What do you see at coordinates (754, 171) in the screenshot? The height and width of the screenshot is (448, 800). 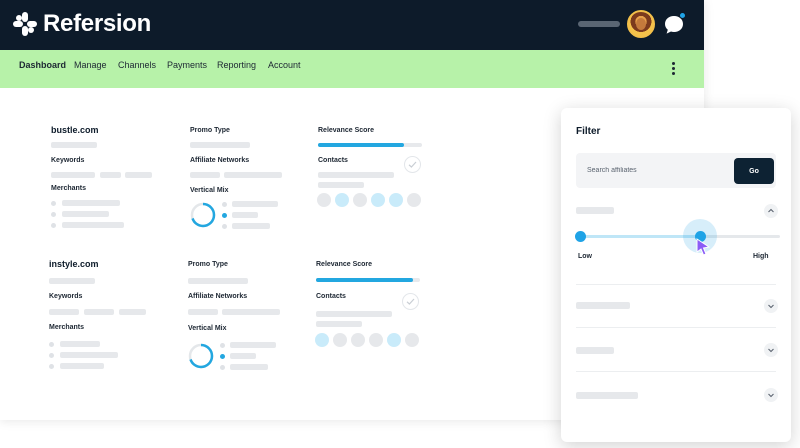 I see `go-button: Go` at bounding box center [754, 171].